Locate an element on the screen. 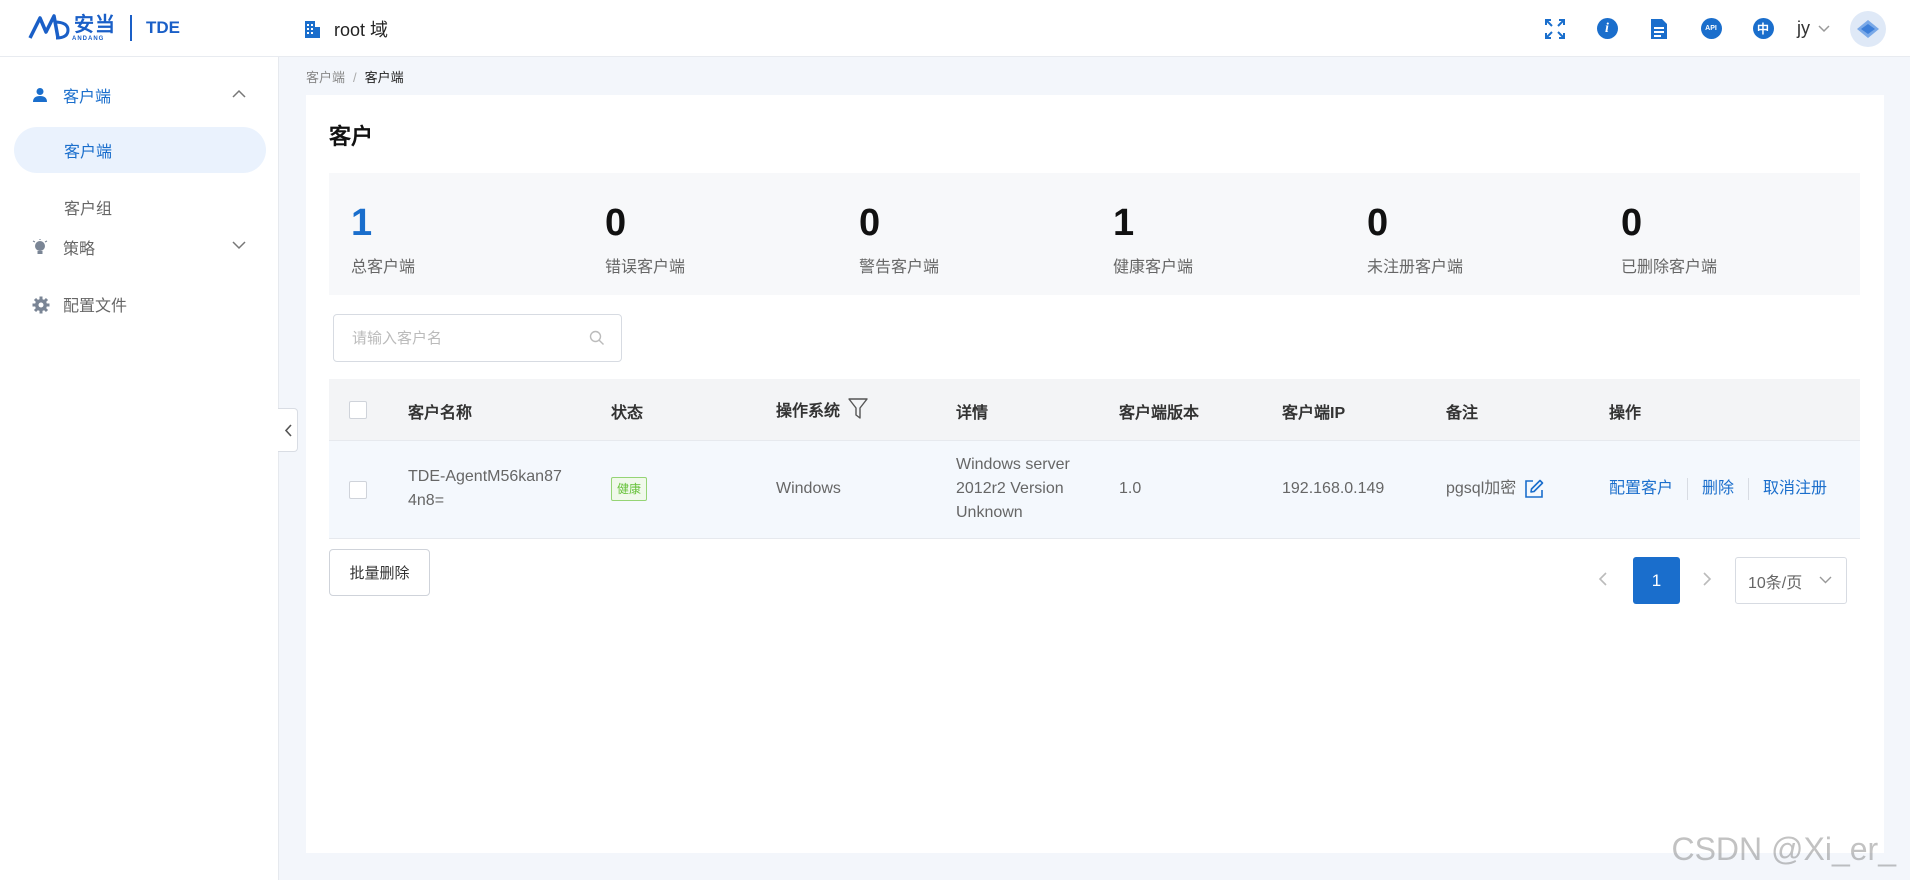 The height and width of the screenshot is (880, 1910). batch-delete-button: 批量删除 is located at coordinates (379, 572).